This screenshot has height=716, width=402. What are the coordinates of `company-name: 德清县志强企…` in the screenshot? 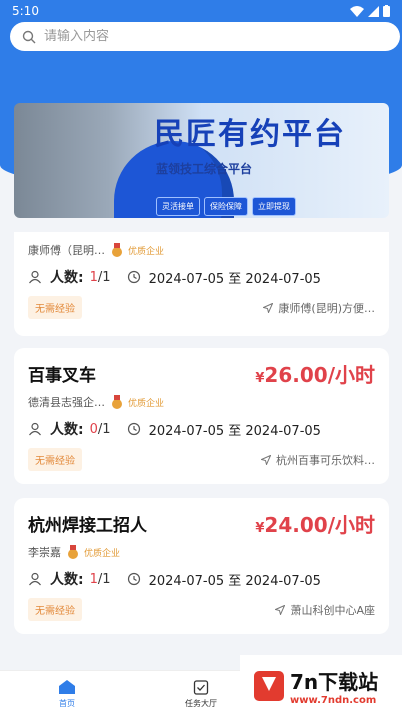 It's located at (66, 402).